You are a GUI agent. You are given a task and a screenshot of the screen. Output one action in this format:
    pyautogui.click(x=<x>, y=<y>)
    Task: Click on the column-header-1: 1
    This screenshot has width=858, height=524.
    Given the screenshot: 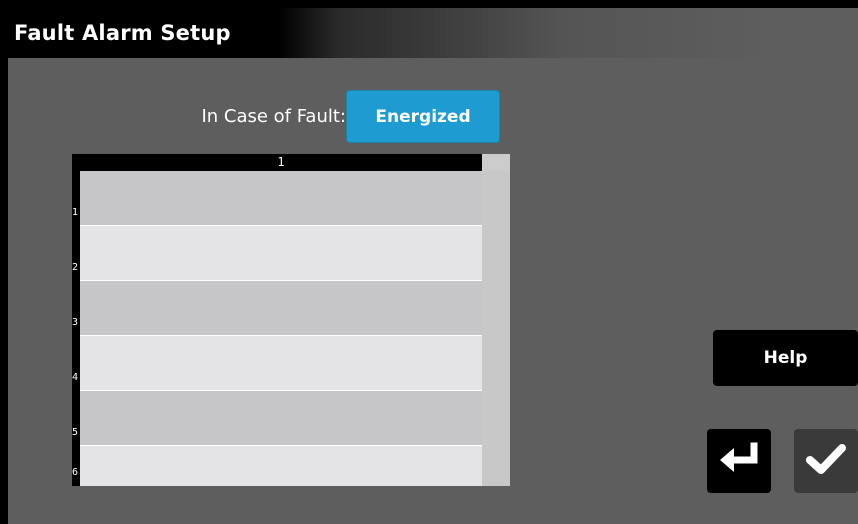 What is the action you would take?
    pyautogui.click(x=281, y=162)
    